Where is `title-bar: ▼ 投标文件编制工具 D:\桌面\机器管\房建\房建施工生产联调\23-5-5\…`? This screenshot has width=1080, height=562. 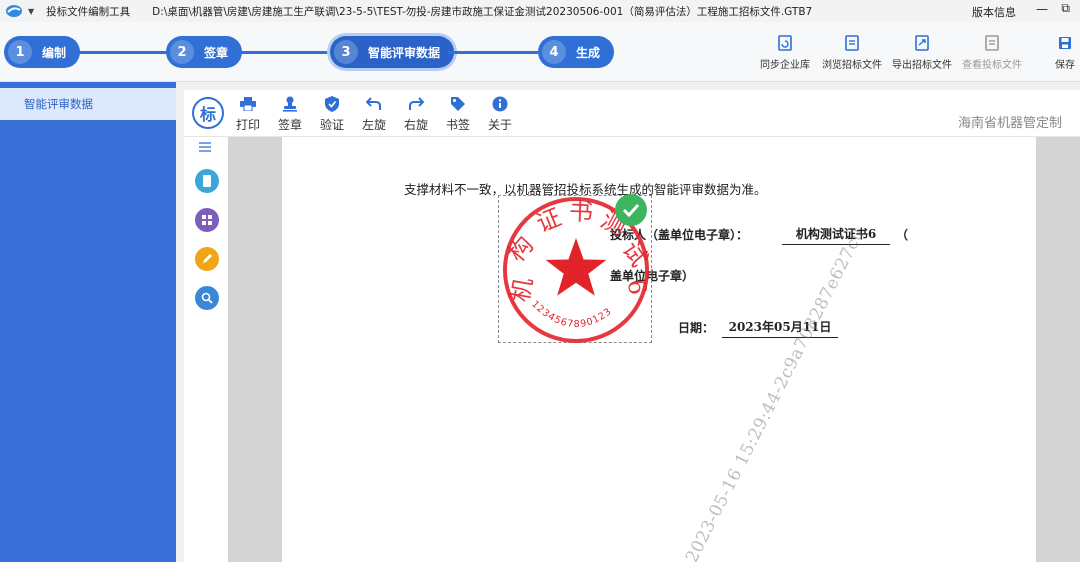
title-bar: ▼ 投标文件编制工具 D:\桌面\机器管\房建\房建施工生产联调\23-5-5\… is located at coordinates (540, 11).